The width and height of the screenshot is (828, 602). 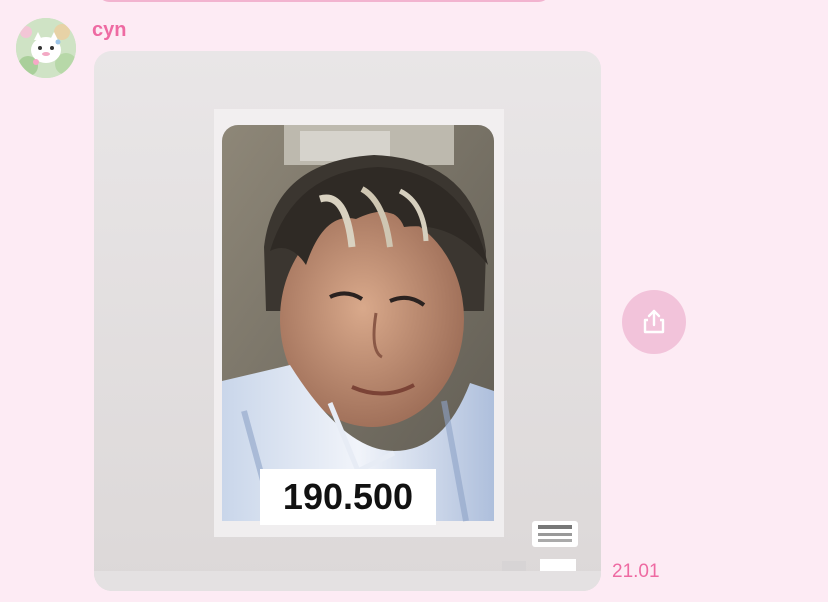 I want to click on sender-avatar, so click(x=46, y=48).